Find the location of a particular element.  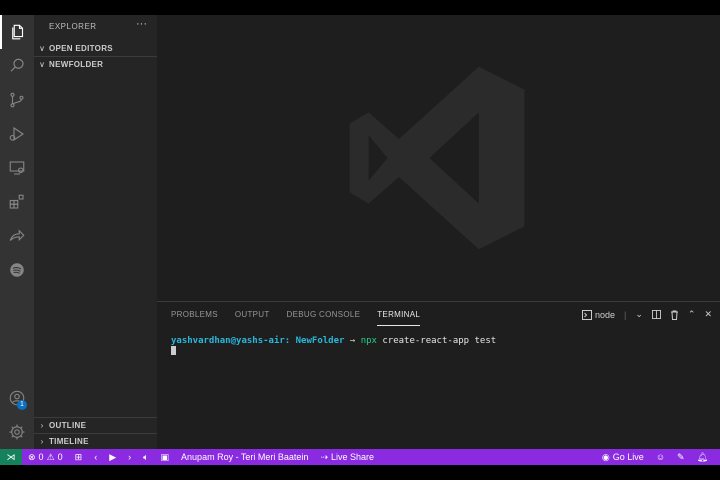

spotify-icon is located at coordinates (17, 270).